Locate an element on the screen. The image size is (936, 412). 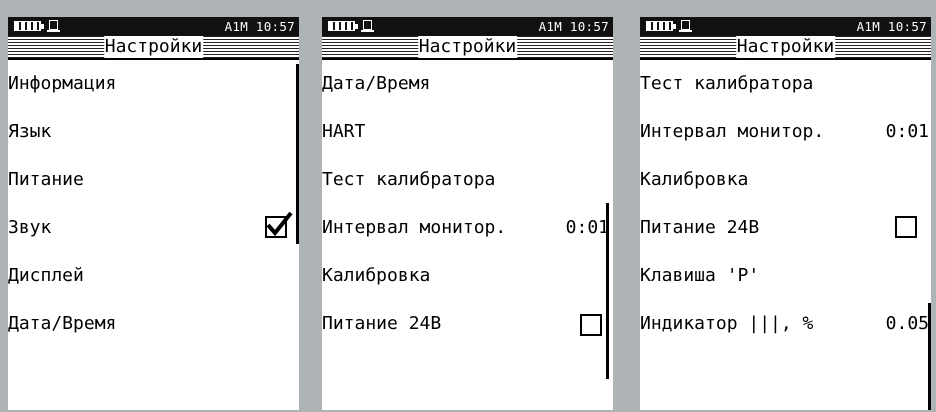
menu-item-information: Информация is located at coordinates (153, 88).